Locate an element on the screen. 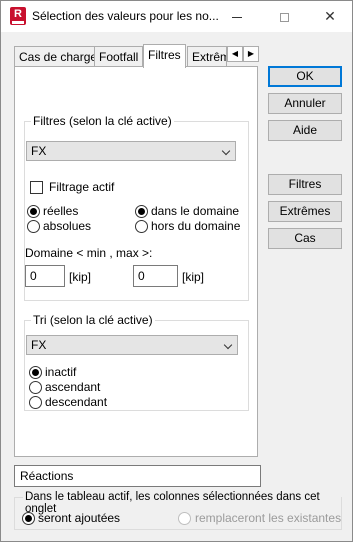  radio-reelles is located at coordinates (33, 211).